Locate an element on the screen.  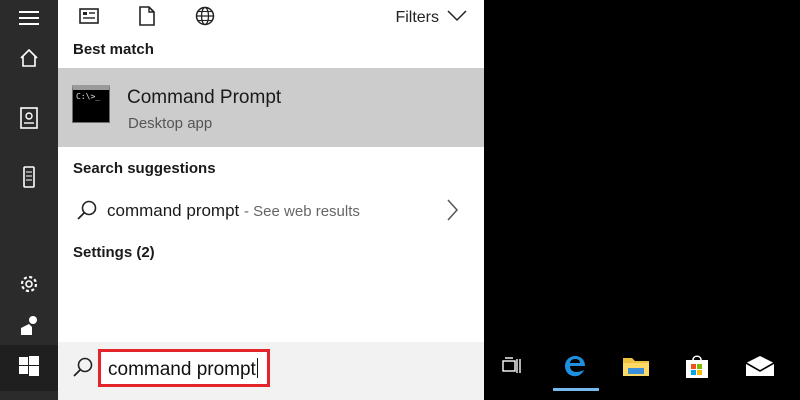
mail-icon is located at coordinates (760, 368).